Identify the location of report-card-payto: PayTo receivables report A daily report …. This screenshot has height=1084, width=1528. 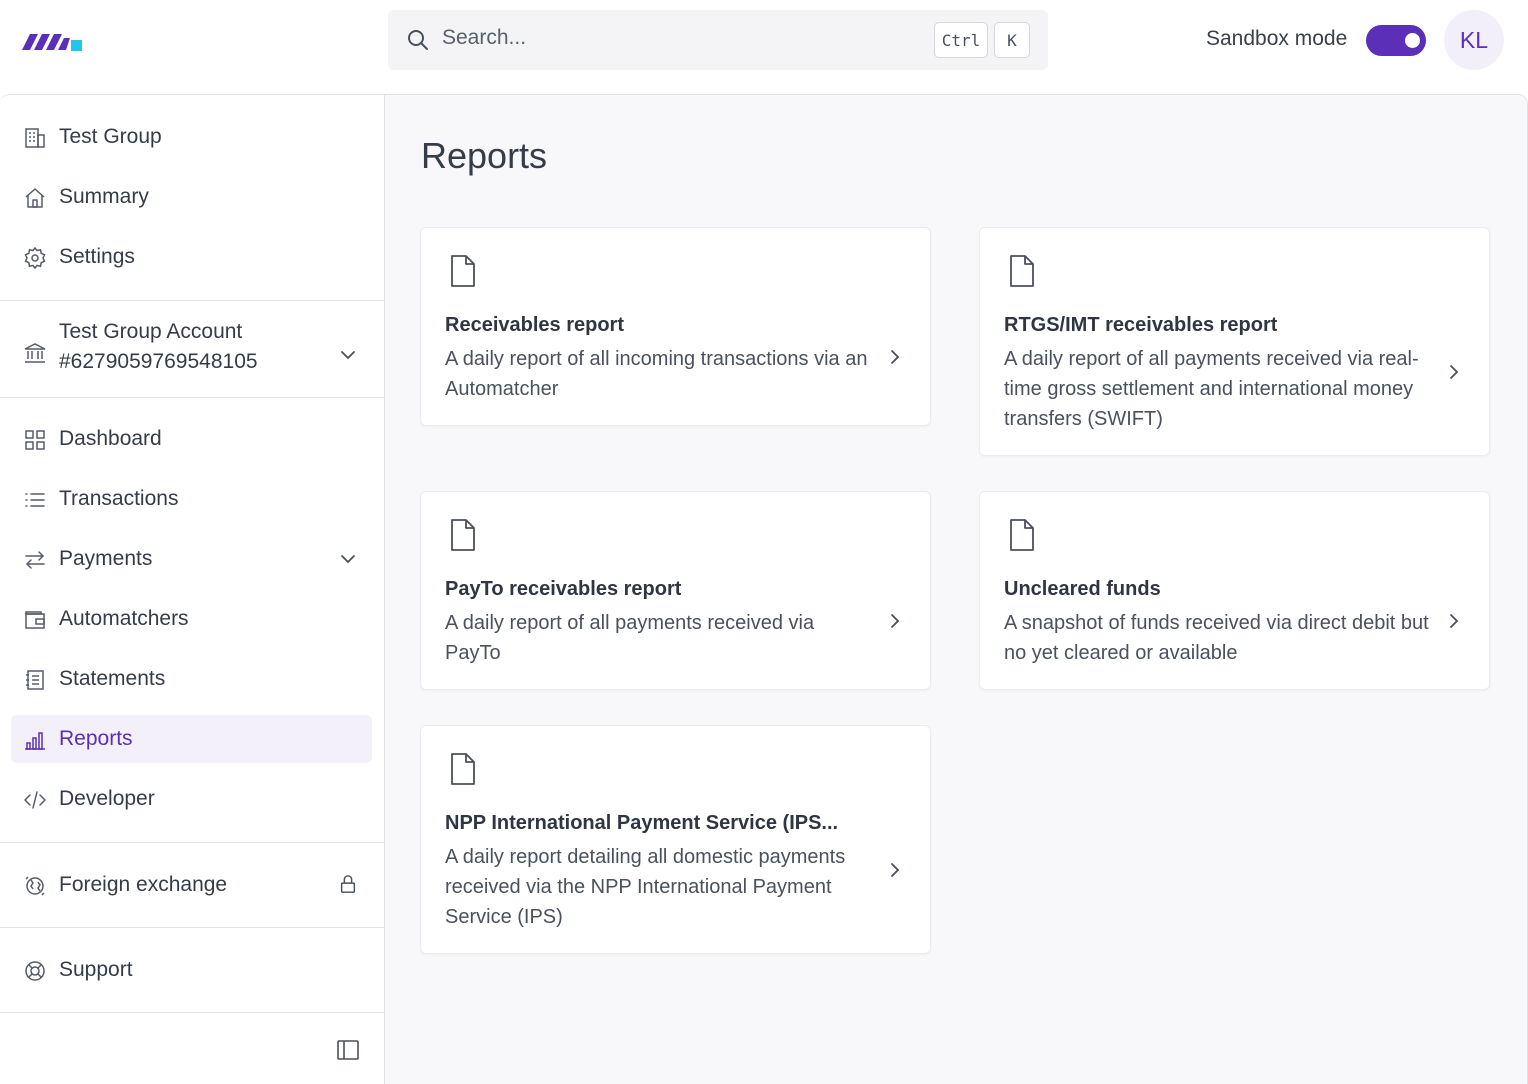
(675, 590).